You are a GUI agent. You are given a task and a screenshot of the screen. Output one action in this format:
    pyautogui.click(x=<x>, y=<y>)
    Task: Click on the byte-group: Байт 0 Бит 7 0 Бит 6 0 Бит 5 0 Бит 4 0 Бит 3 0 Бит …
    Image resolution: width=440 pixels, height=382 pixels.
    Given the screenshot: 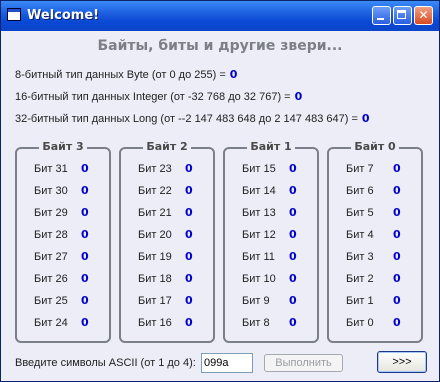 What is the action you would take?
    pyautogui.click(x=375, y=241)
    